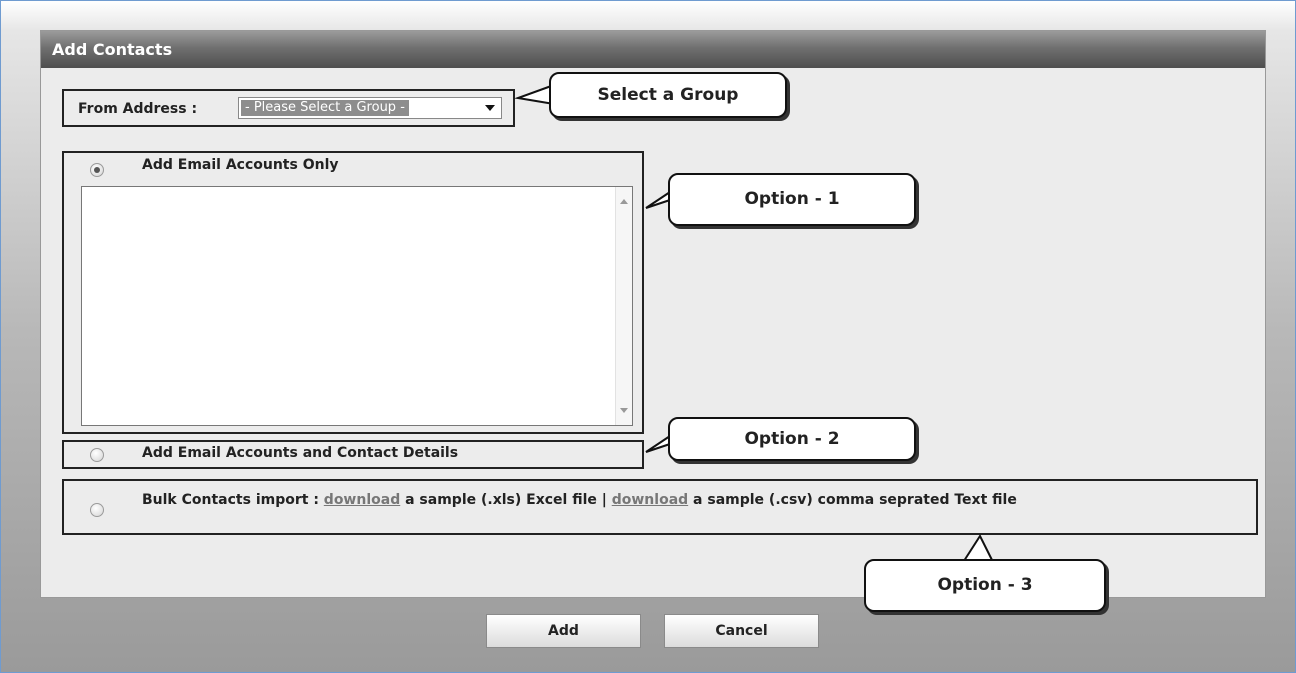 The image size is (1296, 673). Describe the element at coordinates (624, 410) in the screenshot. I see `scroll-down-arrow-icon` at that location.